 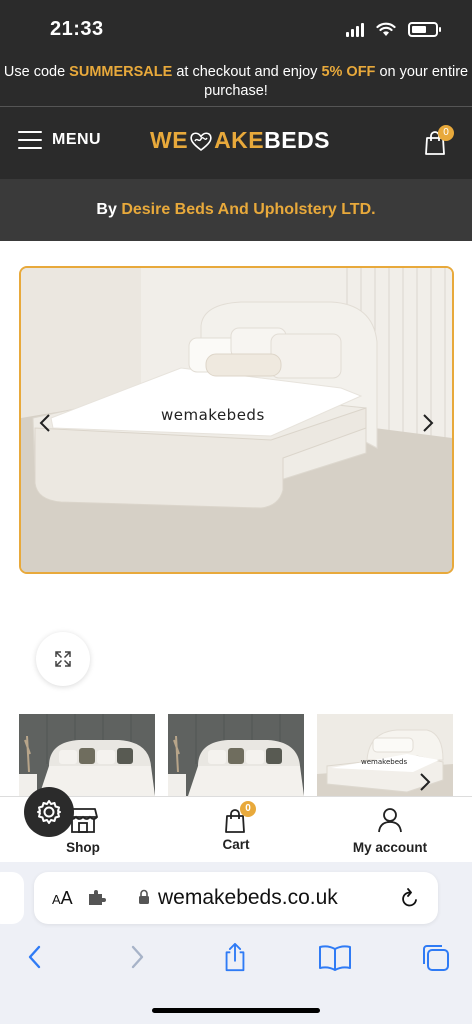 I want to click on thumbnail-next-chevron-icon, so click(x=425, y=782).